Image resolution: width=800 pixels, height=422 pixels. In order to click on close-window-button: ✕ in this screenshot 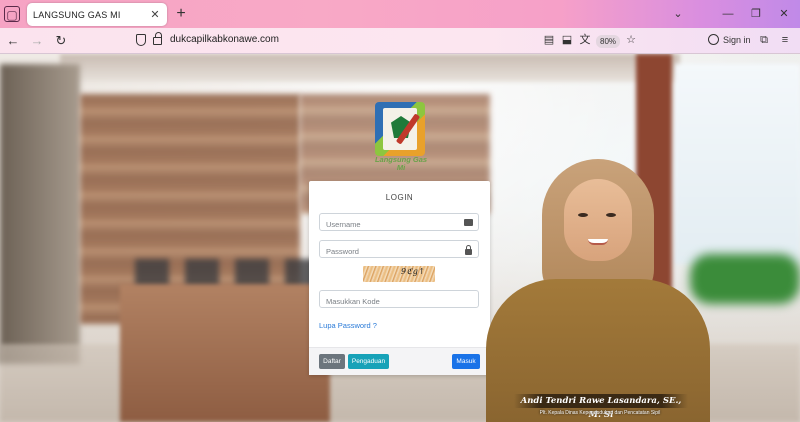, I will do `click(784, 14)`.